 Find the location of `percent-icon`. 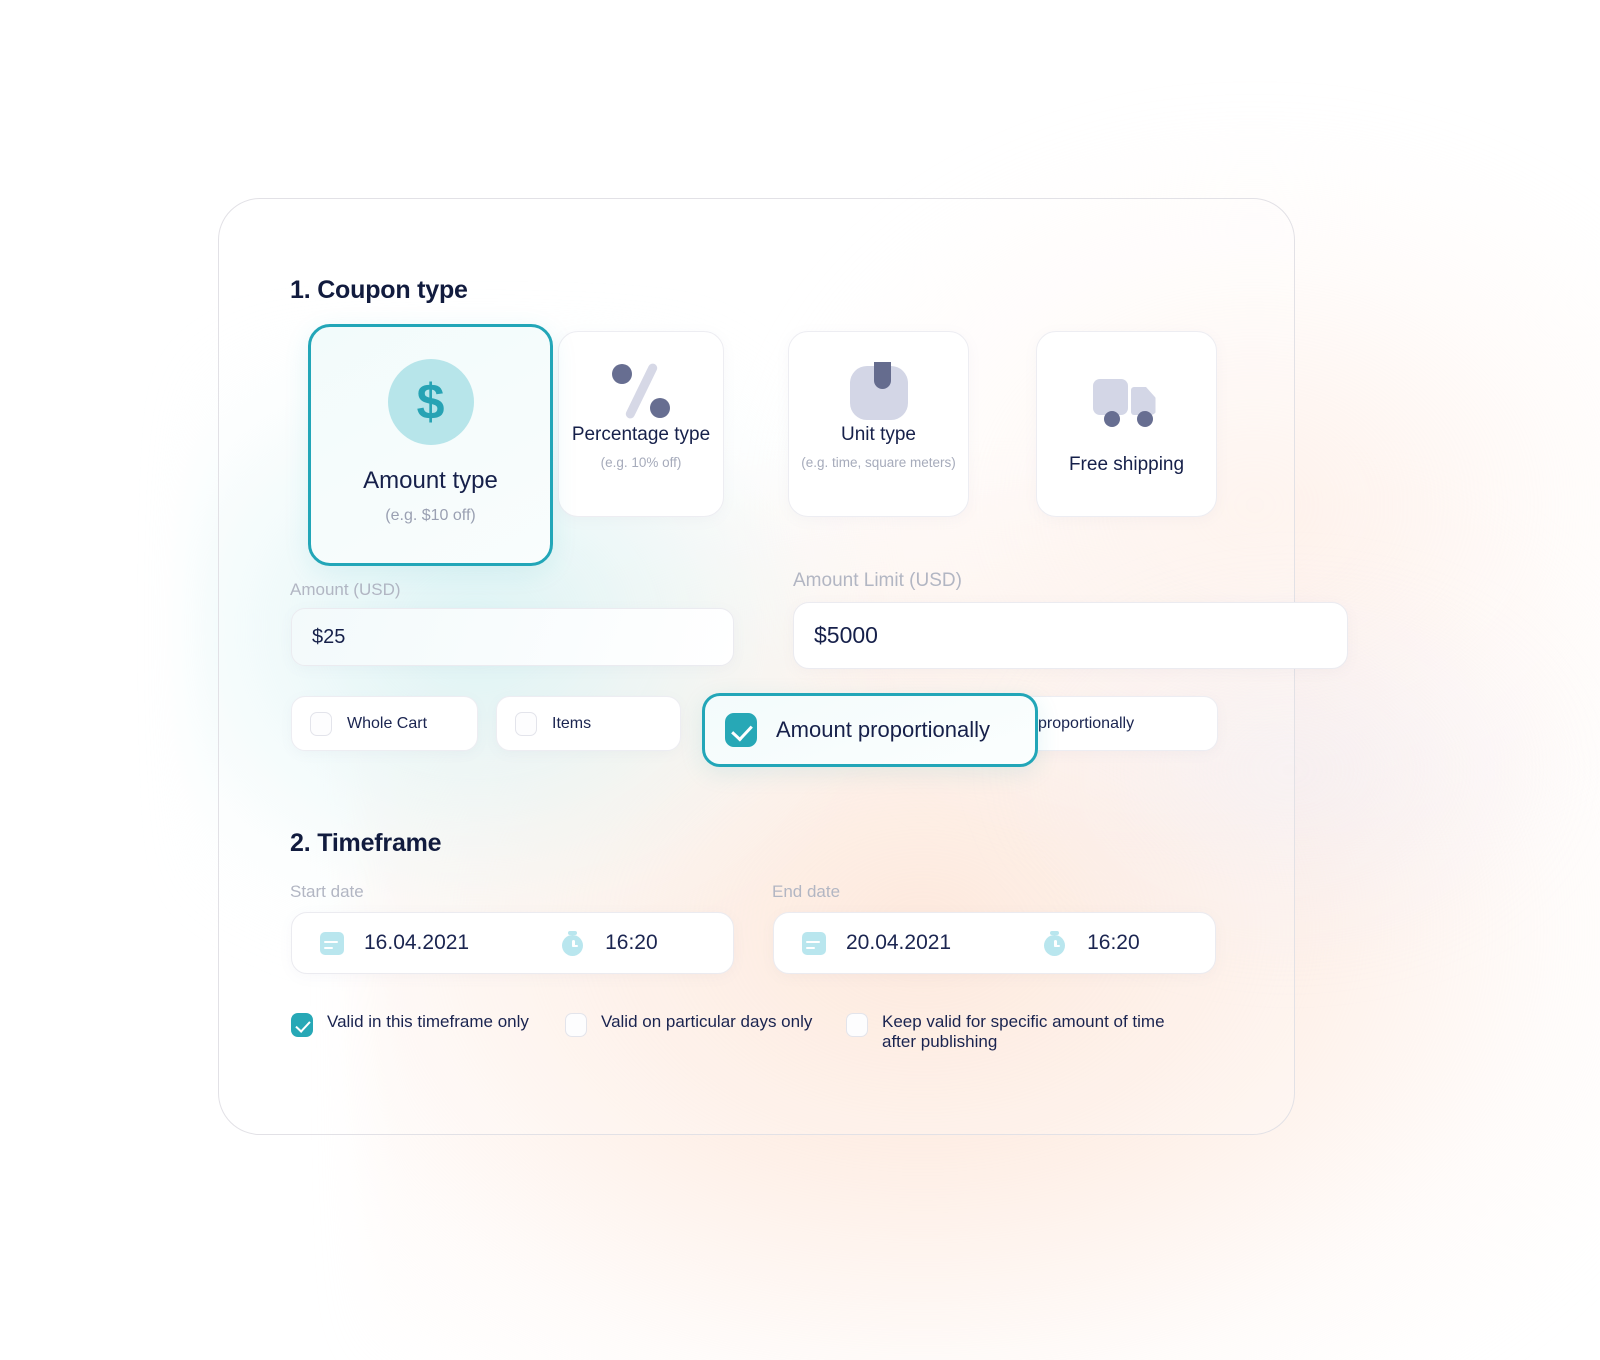

percent-icon is located at coordinates (641, 391).